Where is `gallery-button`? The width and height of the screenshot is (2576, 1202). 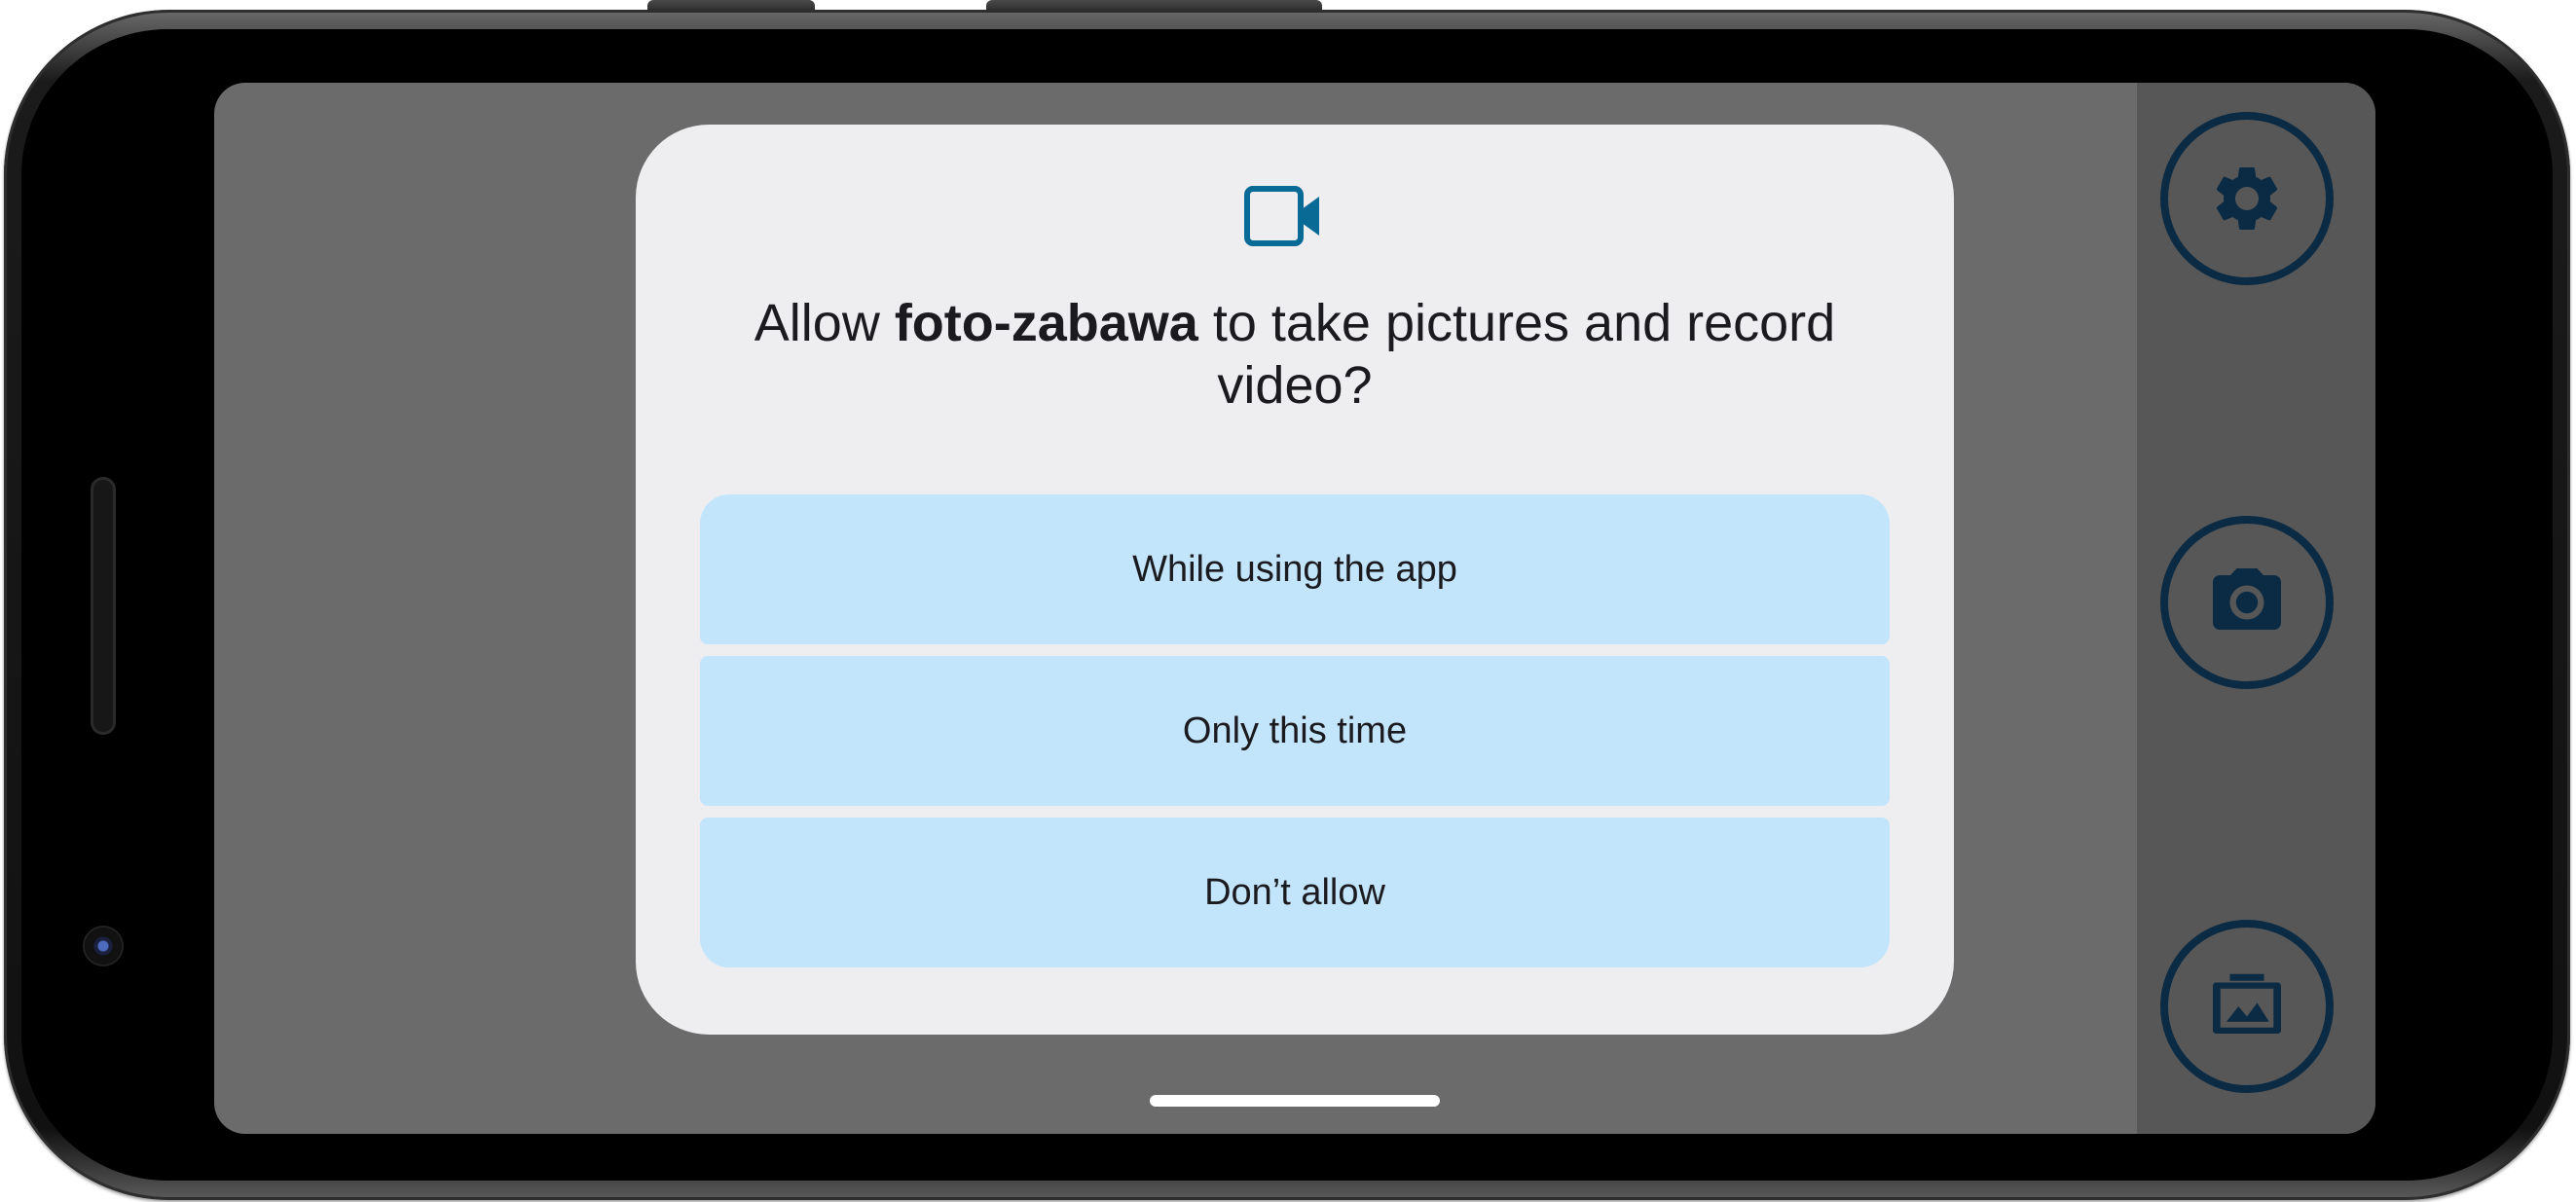
gallery-button is located at coordinates (2247, 1007).